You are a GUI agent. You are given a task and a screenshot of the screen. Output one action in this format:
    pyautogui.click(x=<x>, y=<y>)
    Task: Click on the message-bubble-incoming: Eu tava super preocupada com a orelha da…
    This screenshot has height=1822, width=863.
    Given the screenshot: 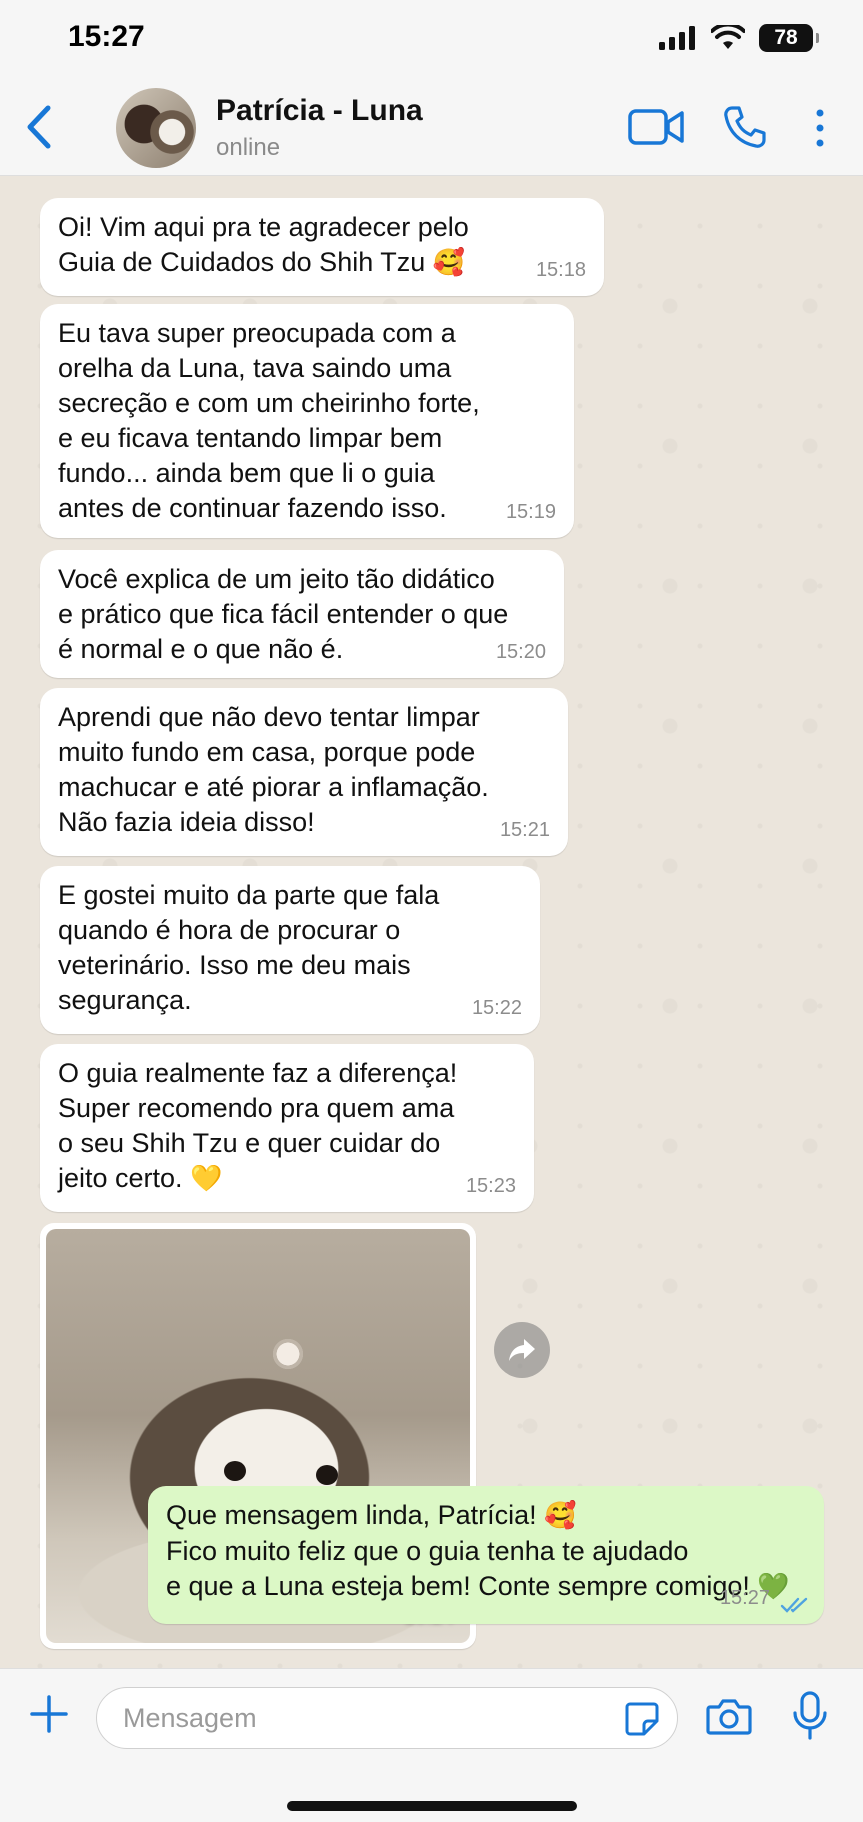 What is the action you would take?
    pyautogui.click(x=307, y=421)
    